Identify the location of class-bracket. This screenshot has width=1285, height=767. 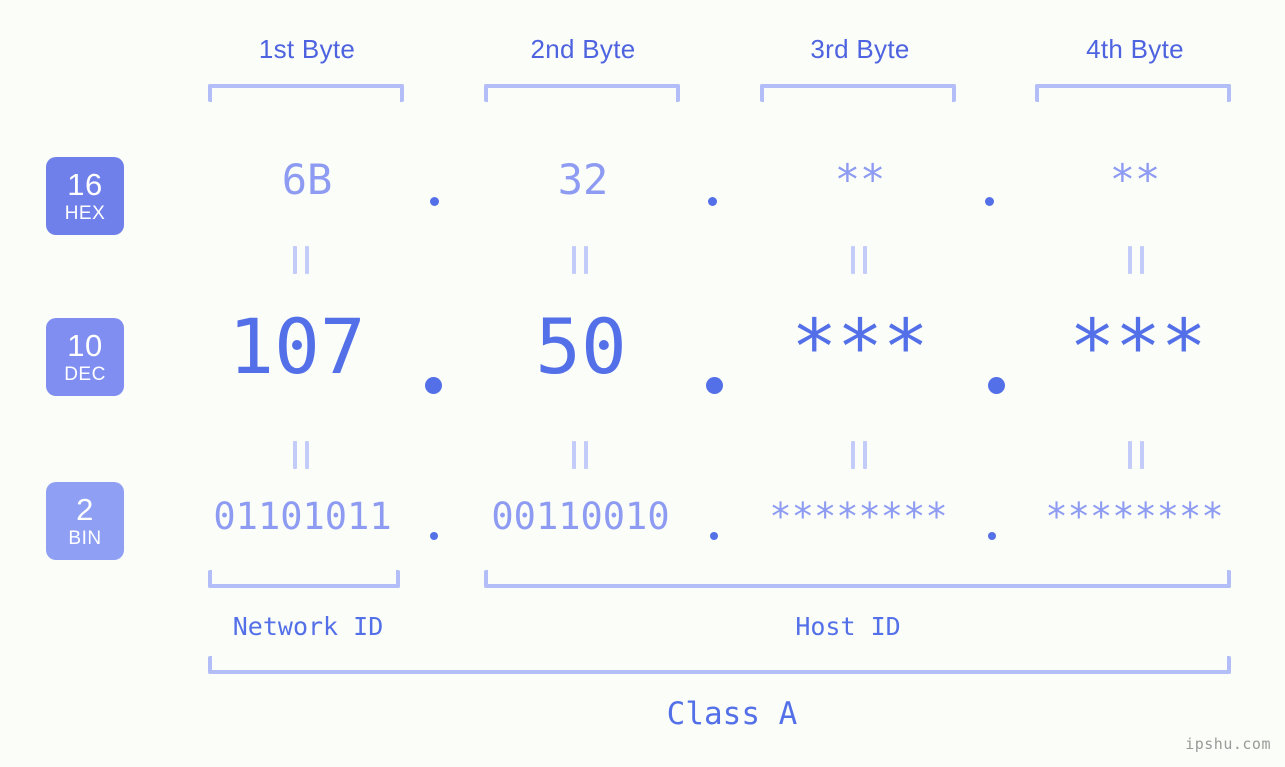
(719, 665).